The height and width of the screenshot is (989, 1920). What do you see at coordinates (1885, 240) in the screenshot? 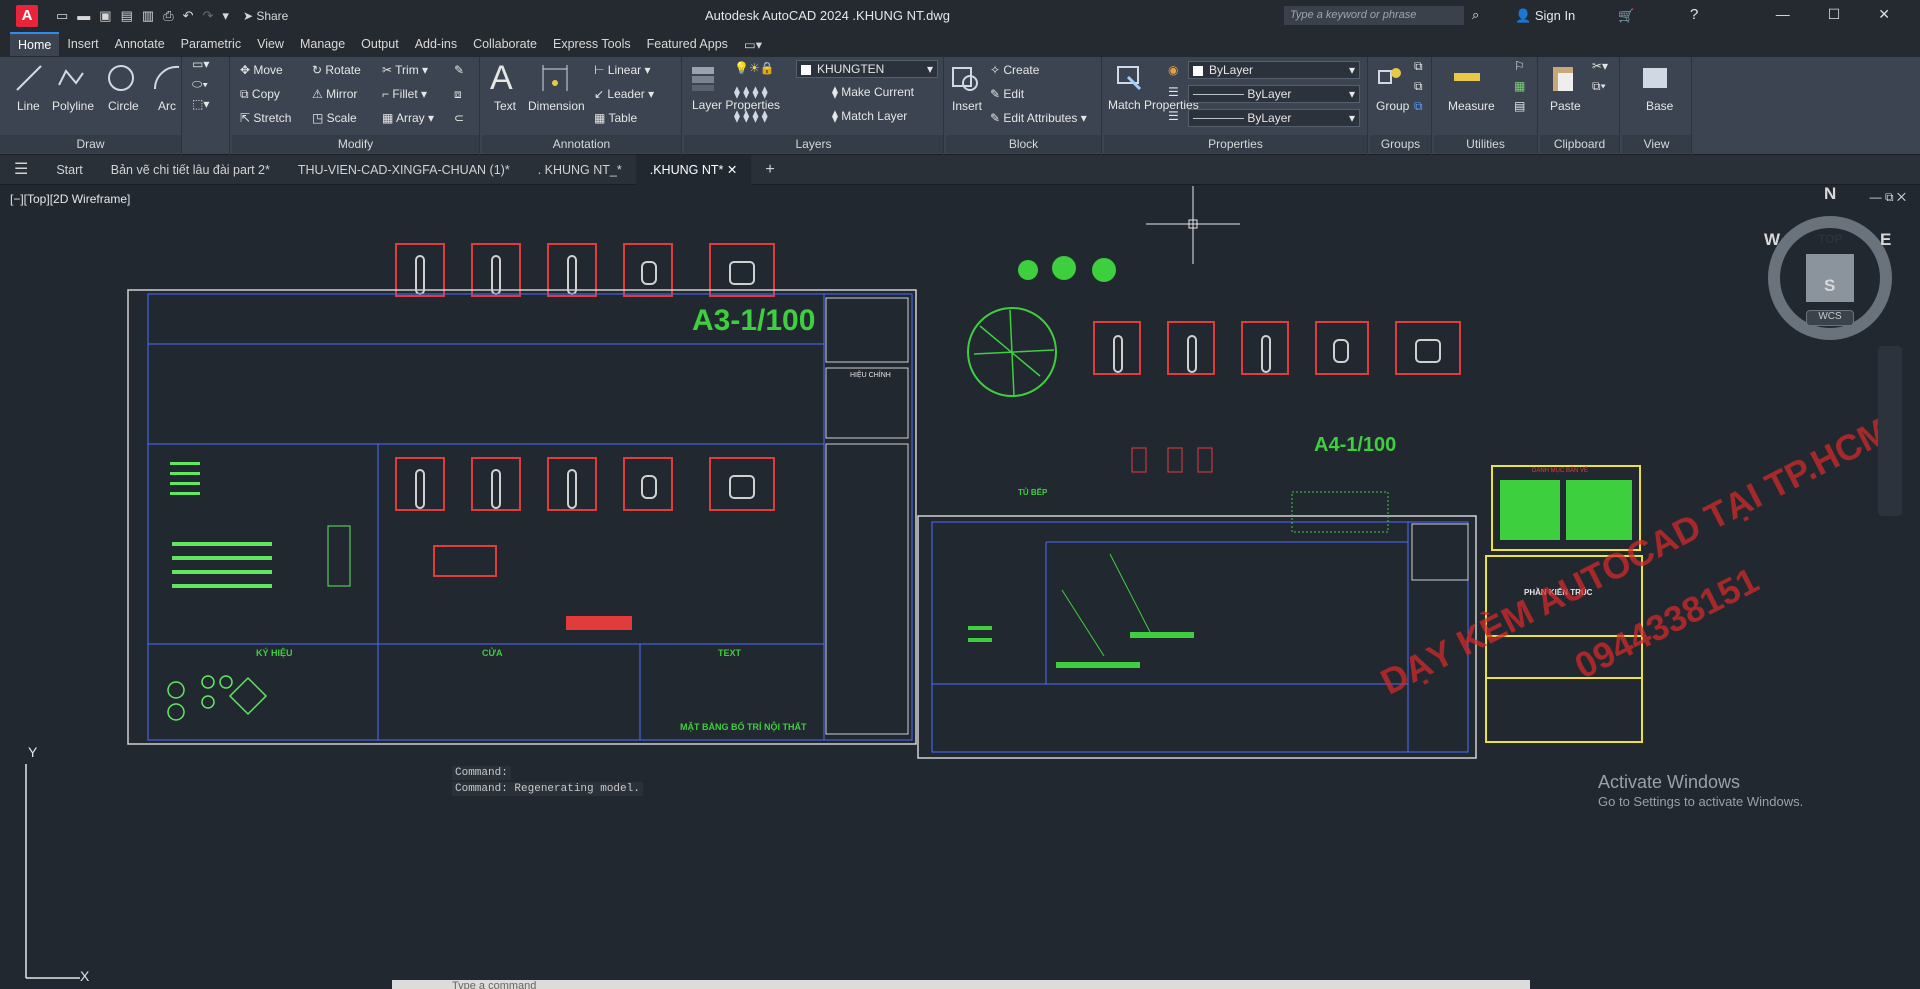
I see `compass-east: E` at bounding box center [1885, 240].